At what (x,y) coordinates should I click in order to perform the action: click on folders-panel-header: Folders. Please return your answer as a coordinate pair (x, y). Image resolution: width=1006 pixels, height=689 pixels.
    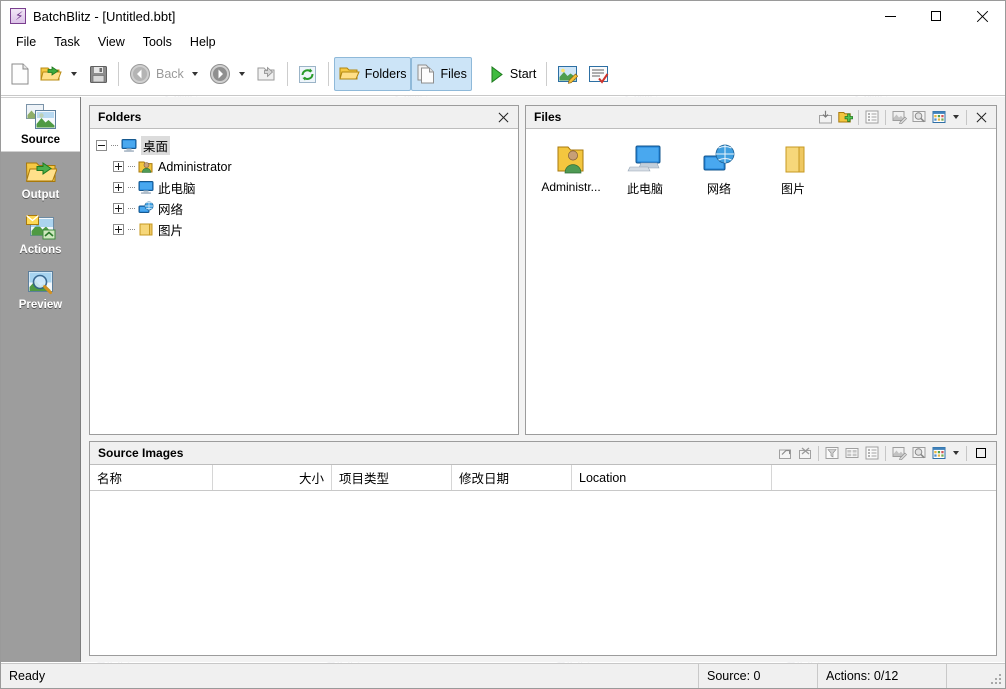
    Looking at the image, I should click on (304, 117).